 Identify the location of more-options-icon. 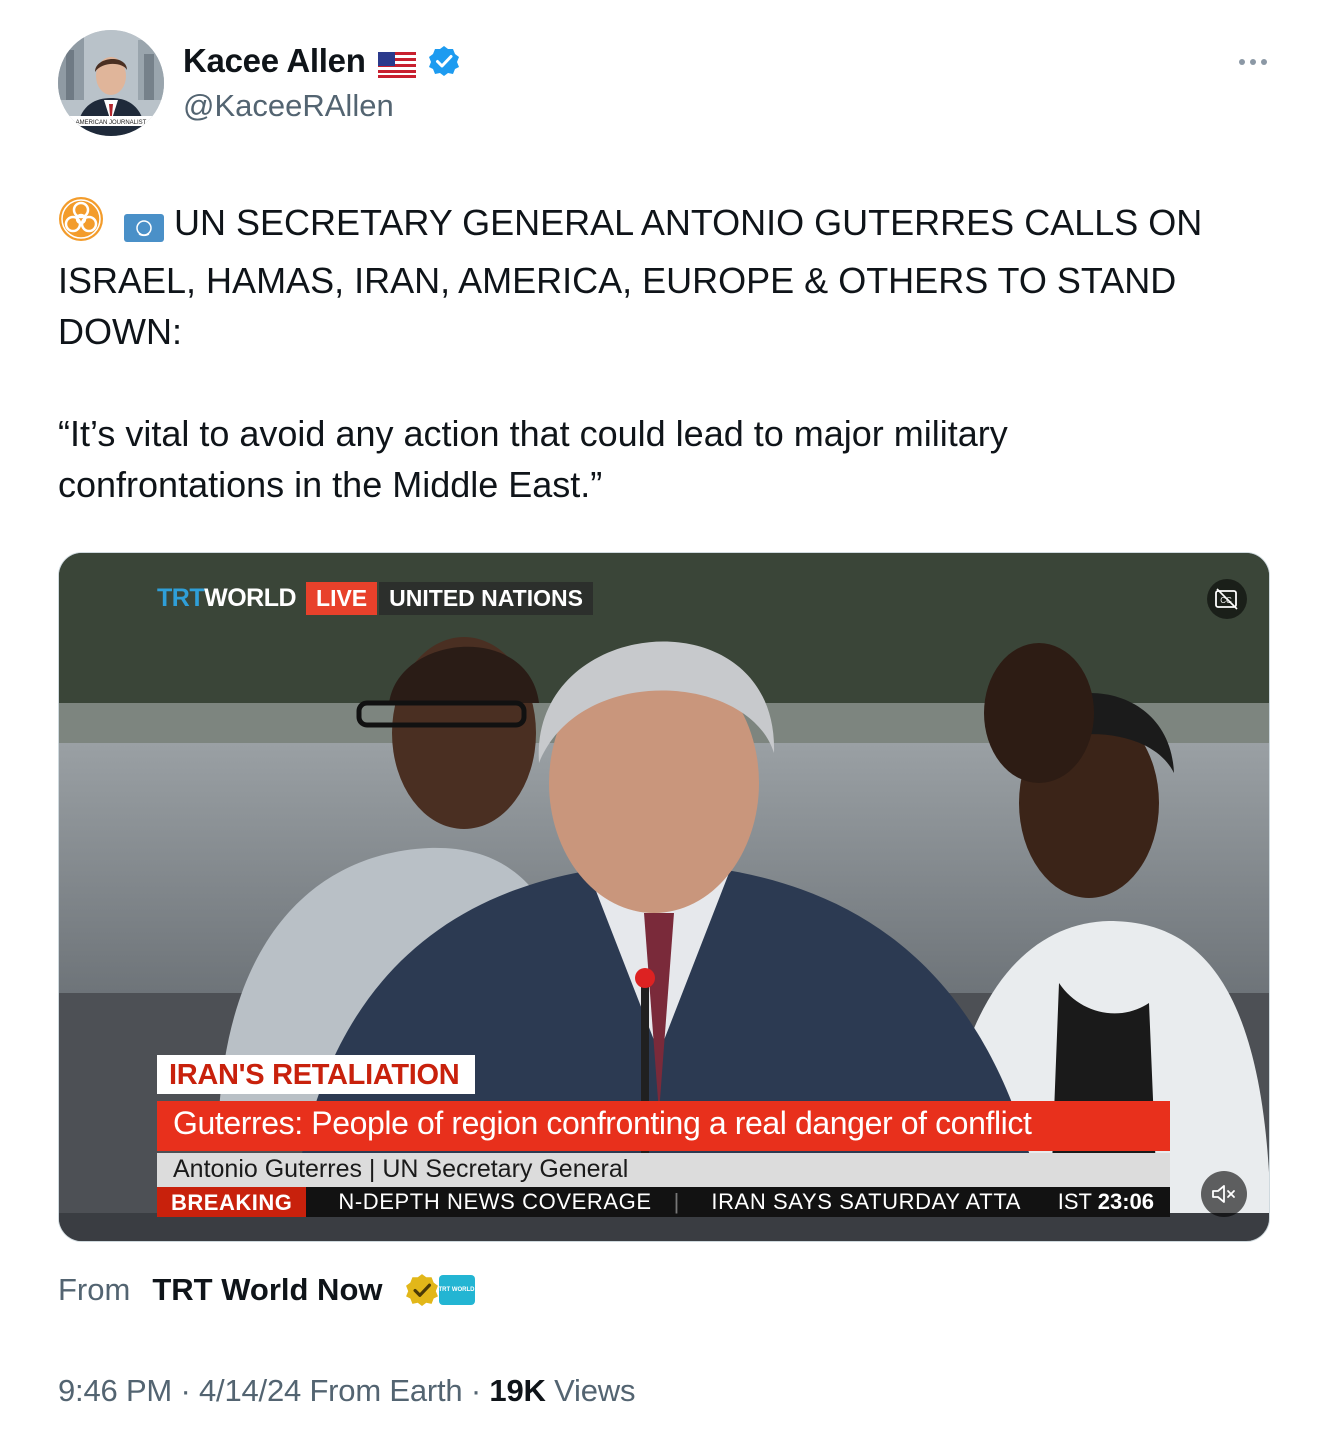
(1253, 62).